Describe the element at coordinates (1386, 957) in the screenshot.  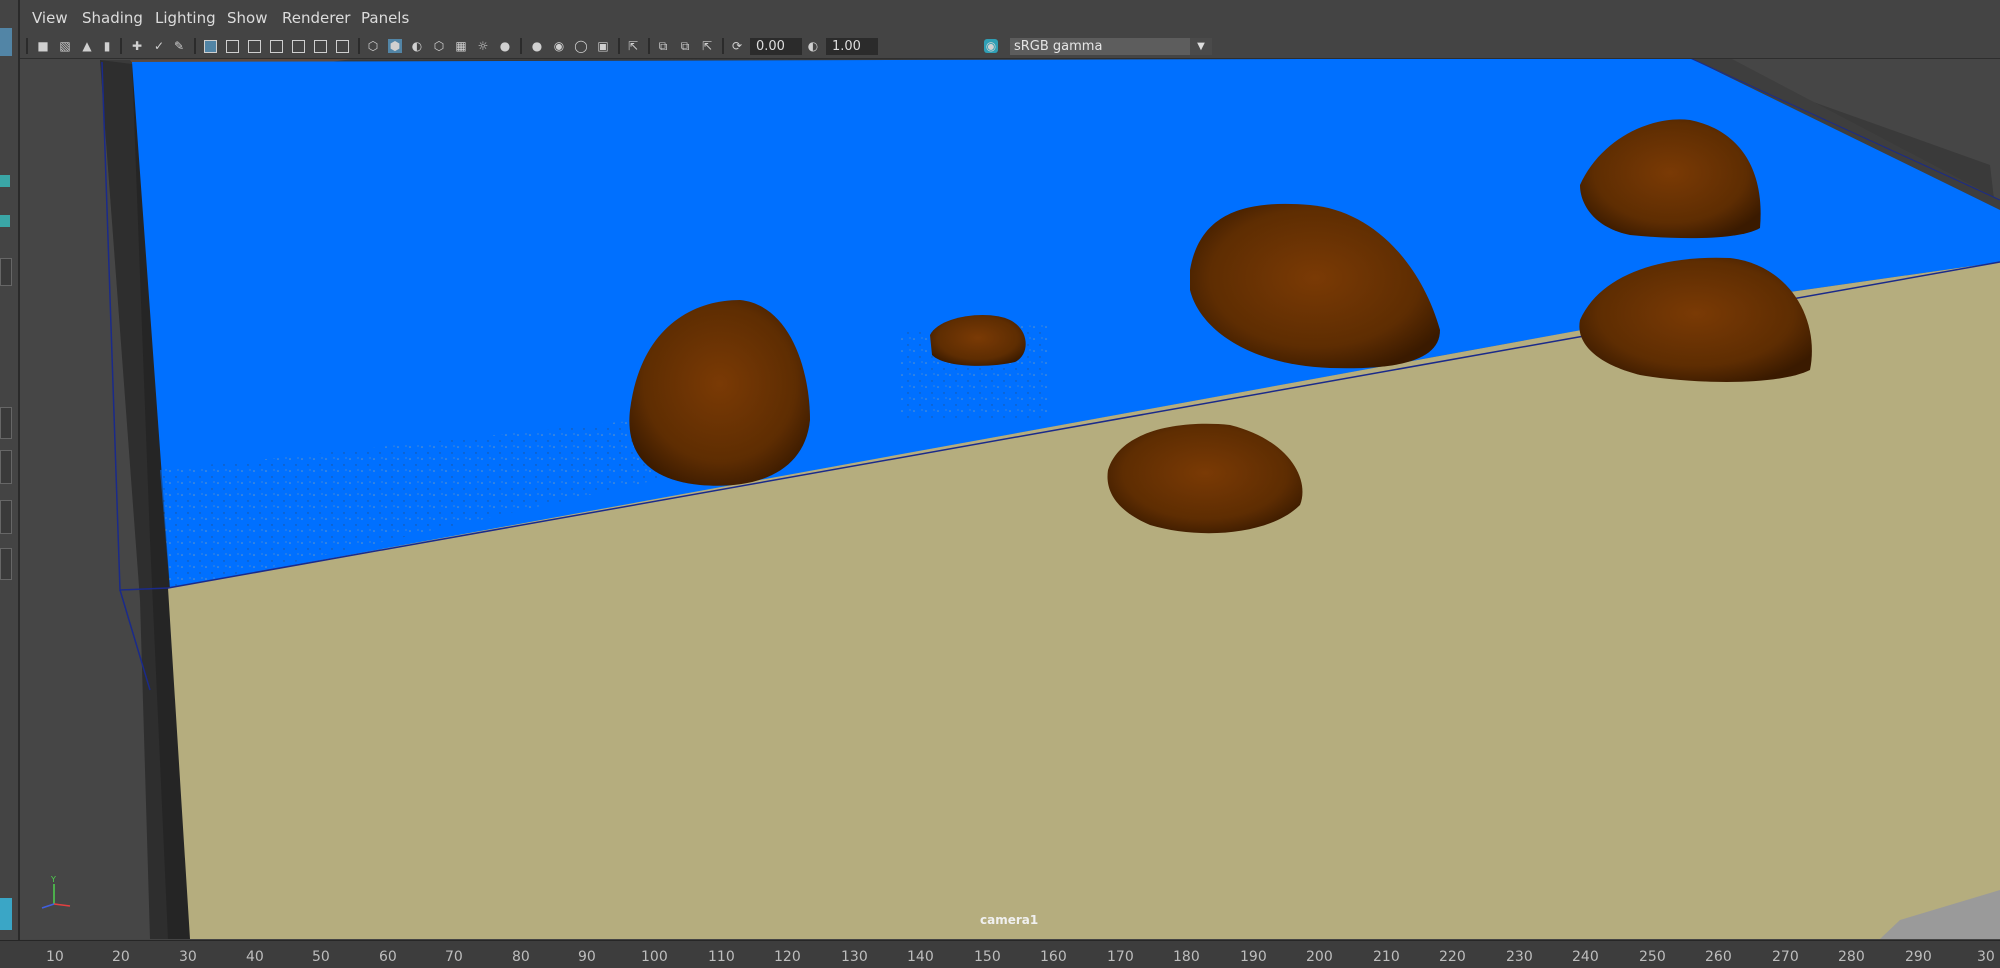
I see `tick-label: 210` at that location.